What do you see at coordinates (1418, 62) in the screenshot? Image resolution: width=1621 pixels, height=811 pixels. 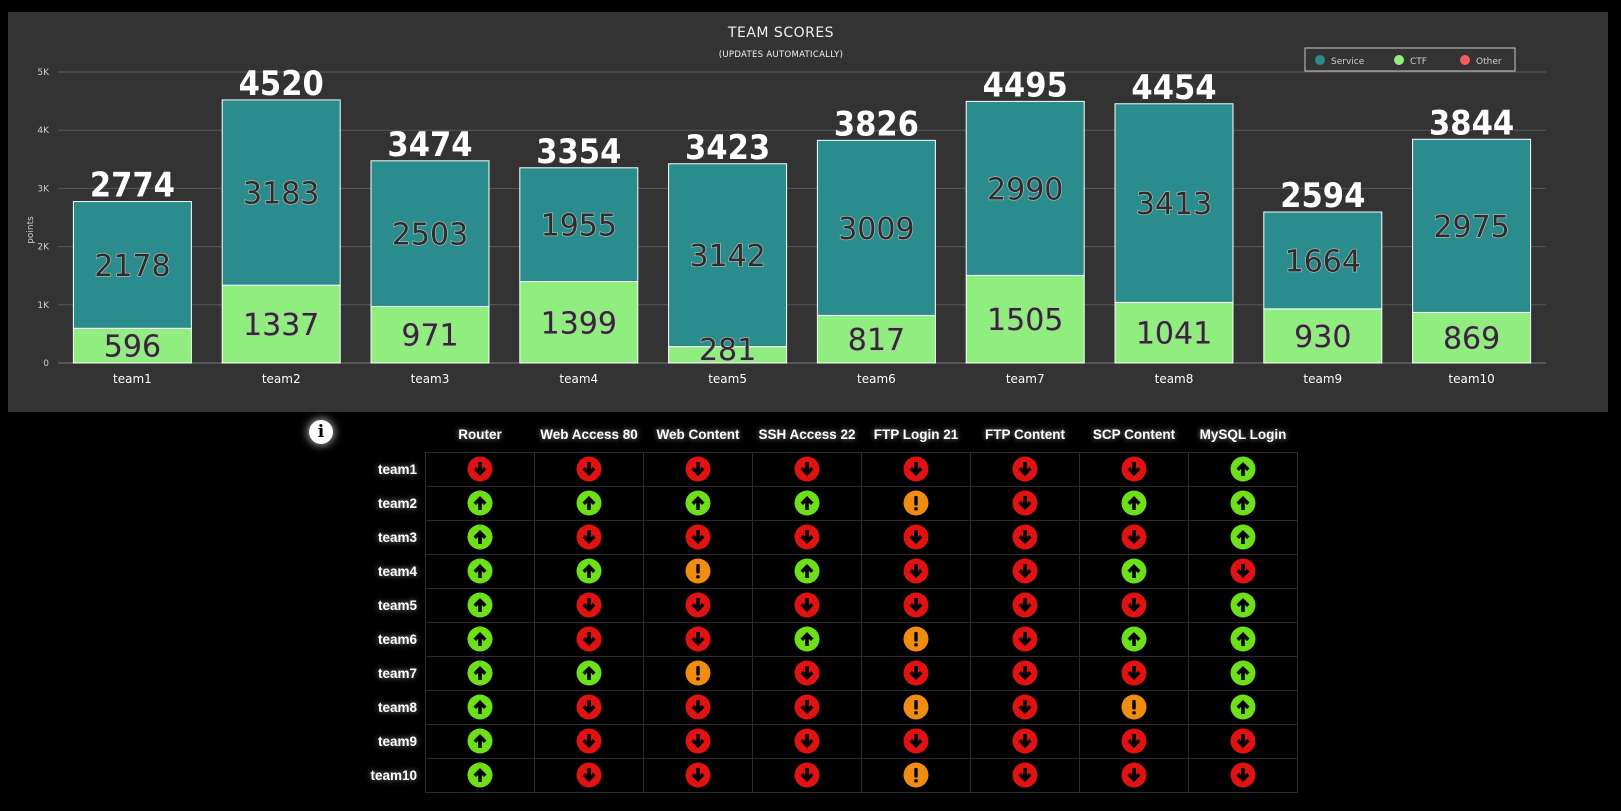 I see `legend-item-ctf: CTF` at bounding box center [1418, 62].